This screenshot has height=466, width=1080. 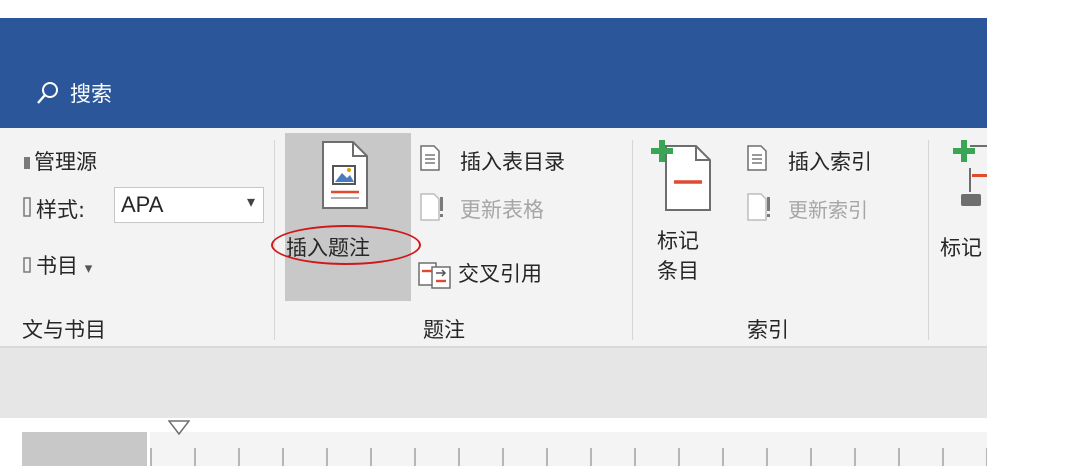 I want to click on bibliography-button: 书目 ▾, so click(x=64, y=265).